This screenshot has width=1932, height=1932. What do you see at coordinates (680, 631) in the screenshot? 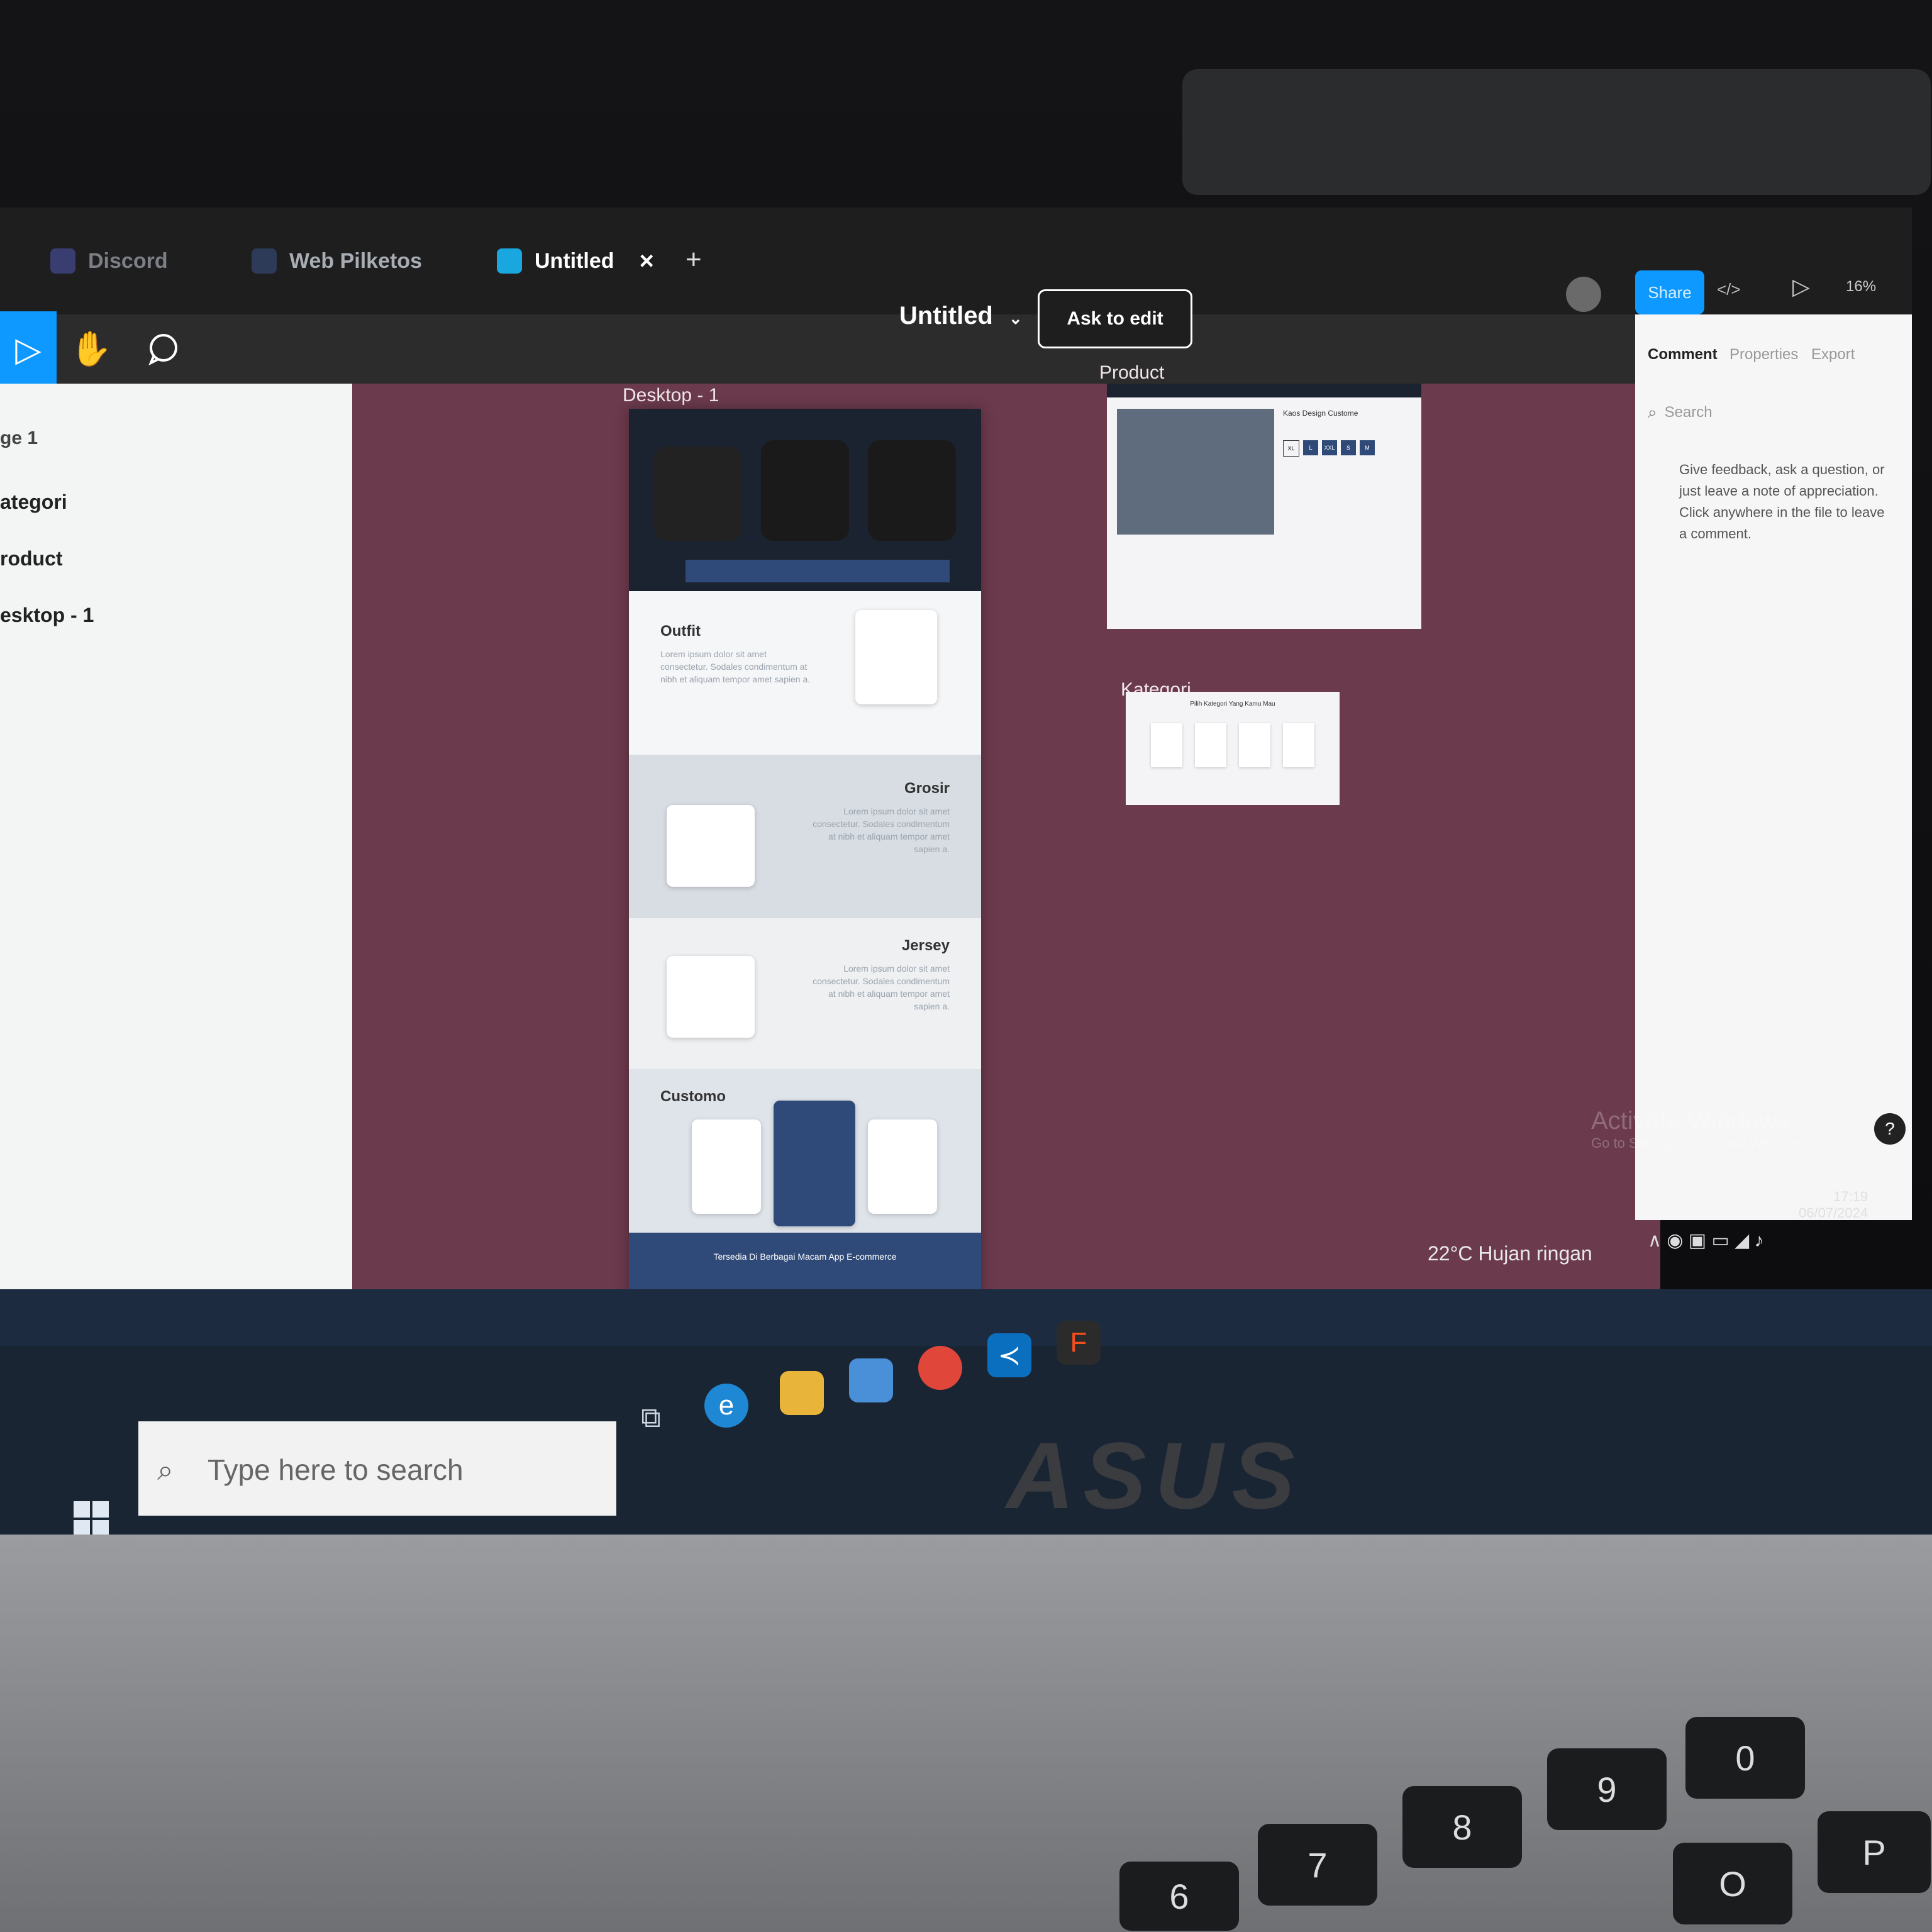
I see `section-title: Outfit` at bounding box center [680, 631].